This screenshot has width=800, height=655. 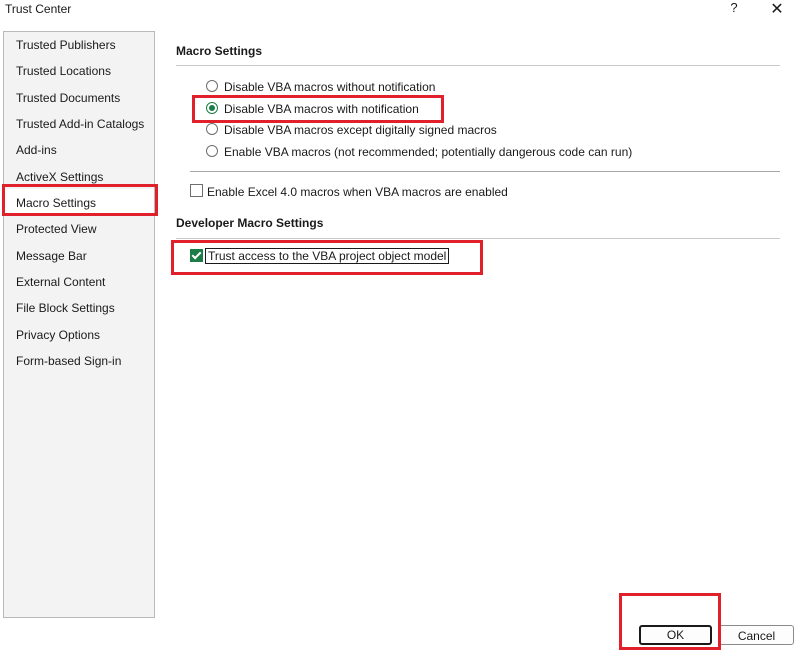 What do you see at coordinates (478, 238) in the screenshot?
I see `developer-settings-divider` at bounding box center [478, 238].